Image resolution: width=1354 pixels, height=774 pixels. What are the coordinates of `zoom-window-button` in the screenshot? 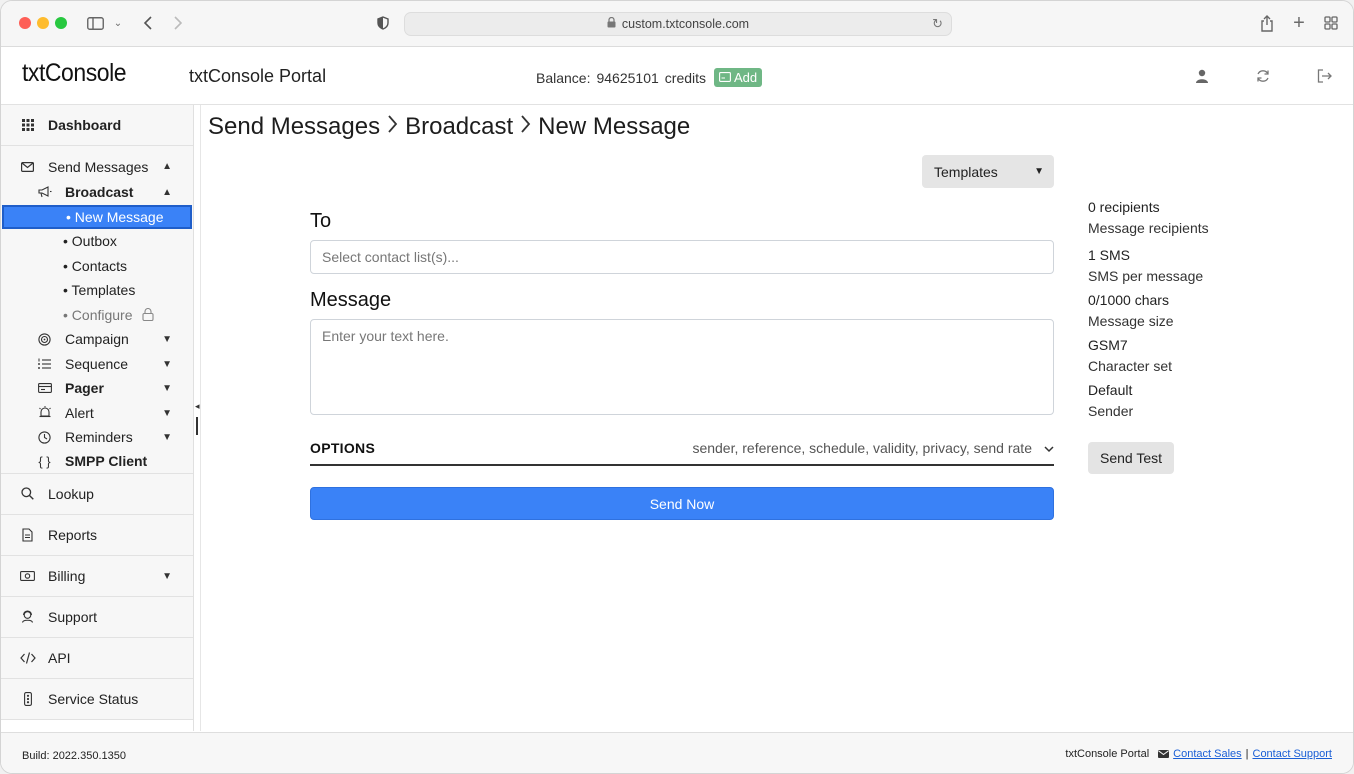 It's located at (61, 23).